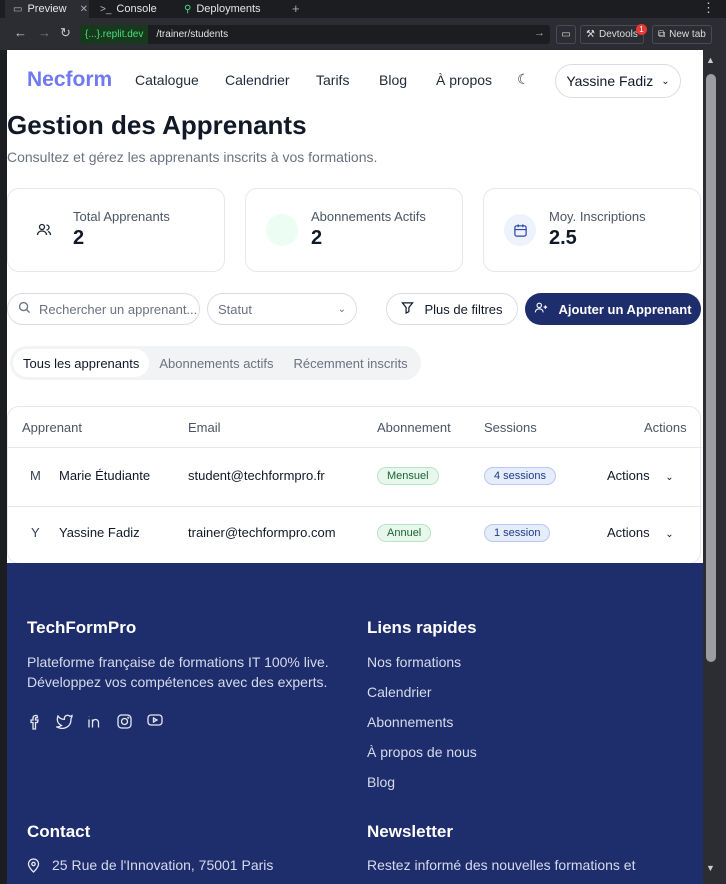  Describe the element at coordinates (99, 532) in the screenshot. I see `learner-name: Yassine Fadiz` at that location.